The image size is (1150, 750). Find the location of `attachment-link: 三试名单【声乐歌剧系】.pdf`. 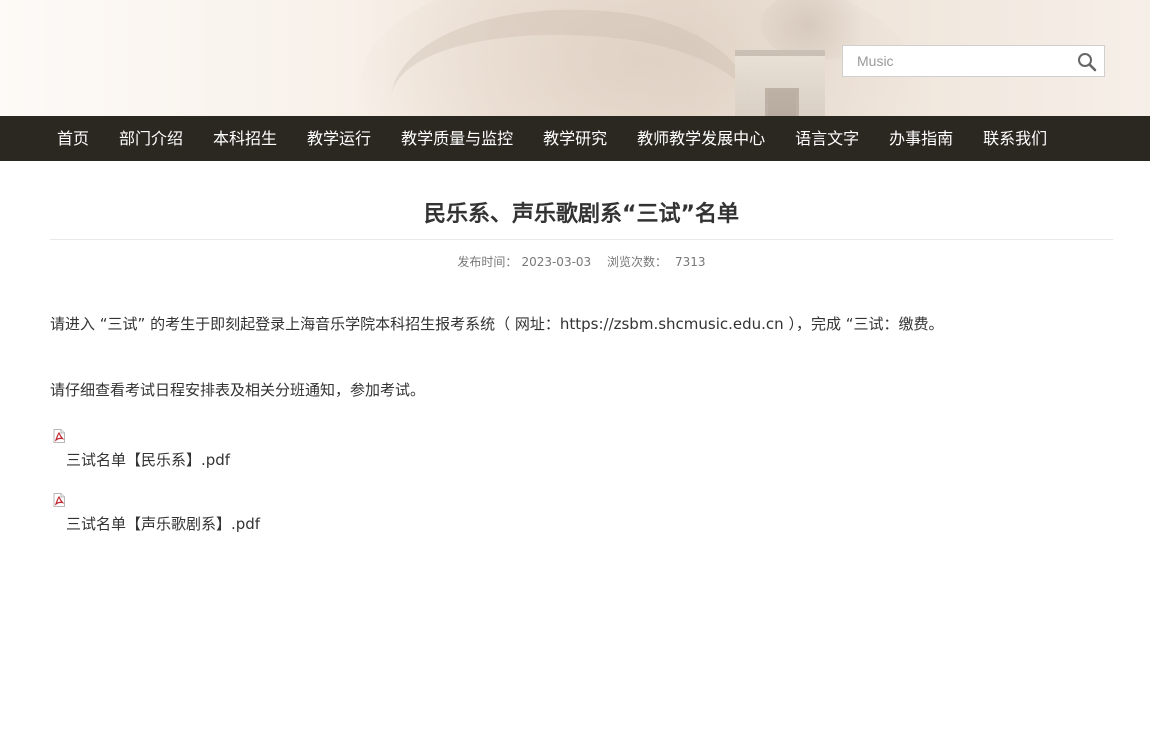

attachment-link: 三试名单【声乐歌剧系】.pdf is located at coordinates (581, 524).